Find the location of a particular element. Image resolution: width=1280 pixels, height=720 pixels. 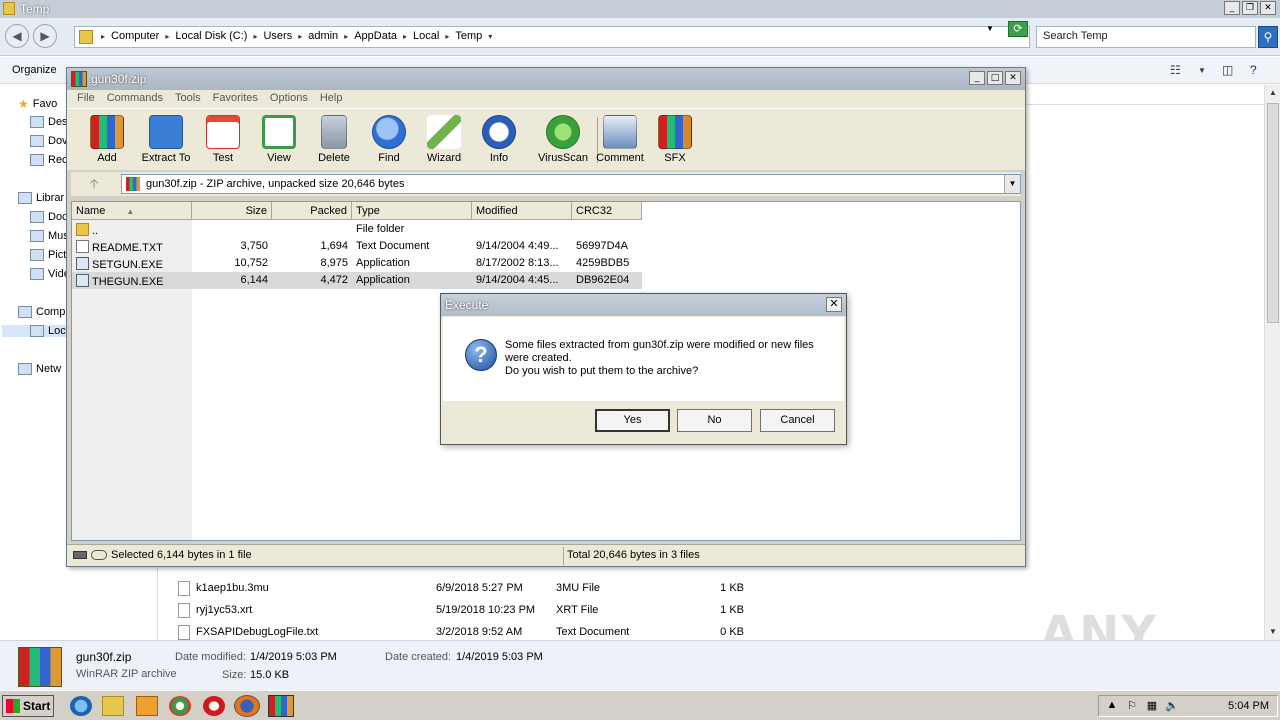

wizard-button: Wizard is located at coordinates (444, 141).